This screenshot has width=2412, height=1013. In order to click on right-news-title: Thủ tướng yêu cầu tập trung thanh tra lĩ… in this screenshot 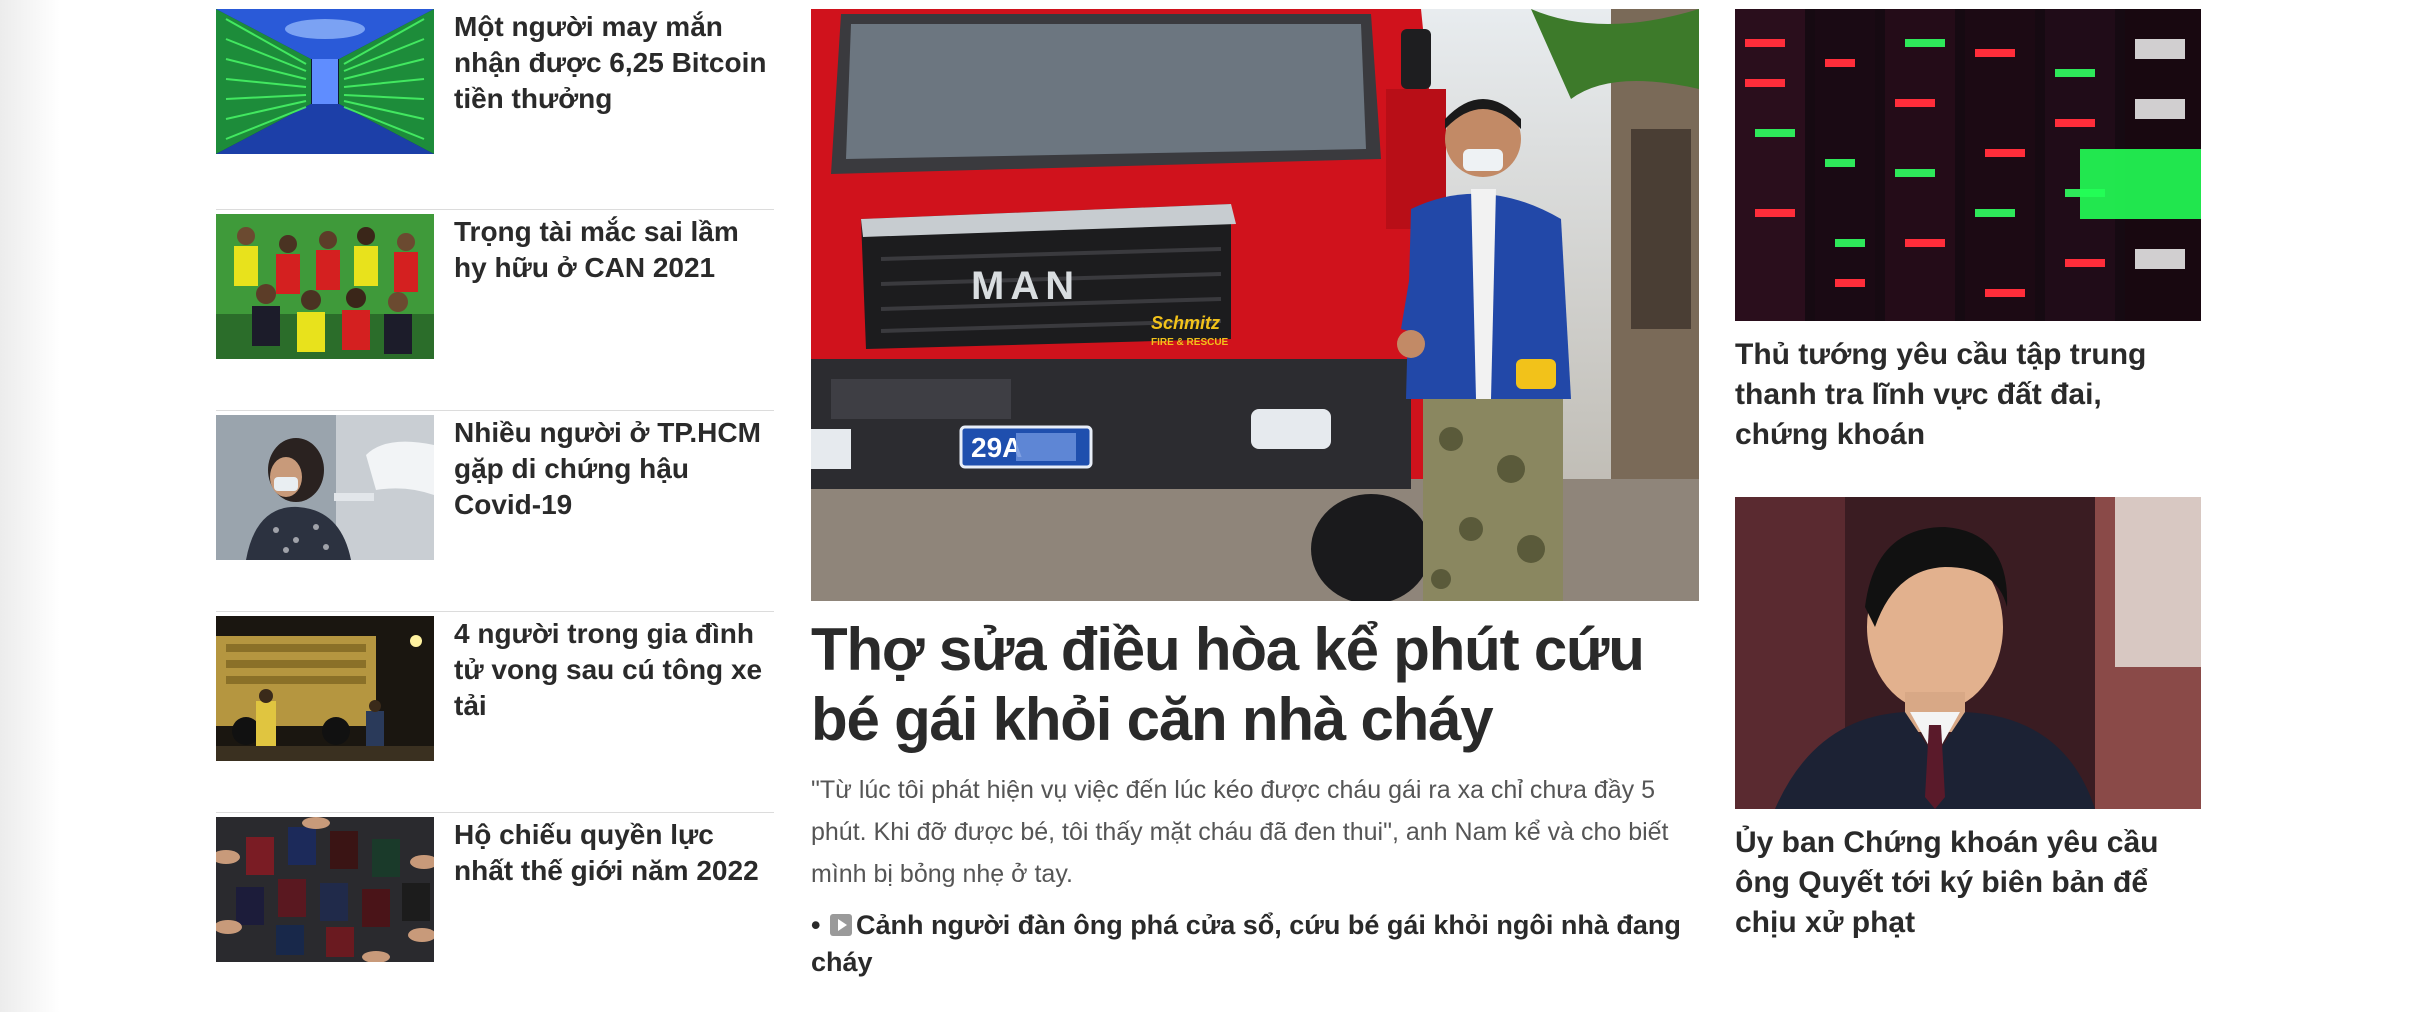, I will do `click(1969, 395)`.